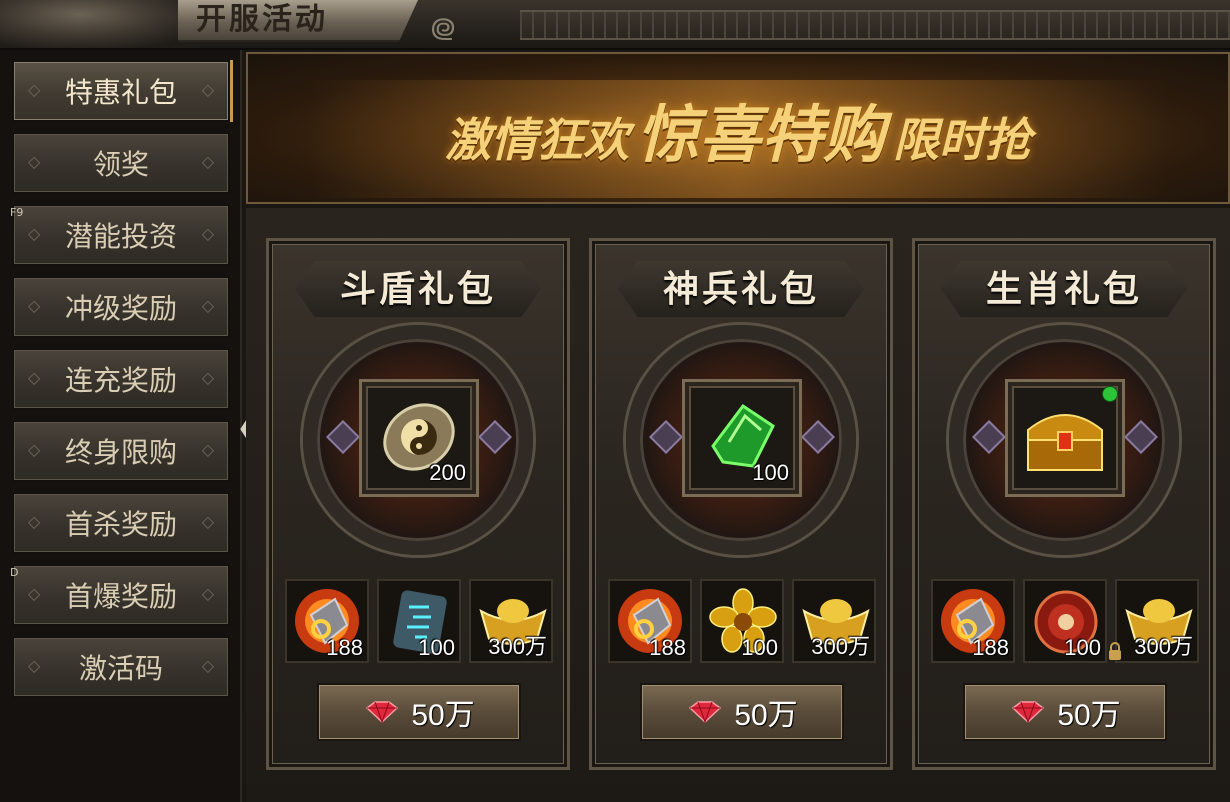 Image resolution: width=1230 pixels, height=802 pixels. What do you see at coordinates (1115, 651) in the screenshot?
I see `lock-icon` at bounding box center [1115, 651].